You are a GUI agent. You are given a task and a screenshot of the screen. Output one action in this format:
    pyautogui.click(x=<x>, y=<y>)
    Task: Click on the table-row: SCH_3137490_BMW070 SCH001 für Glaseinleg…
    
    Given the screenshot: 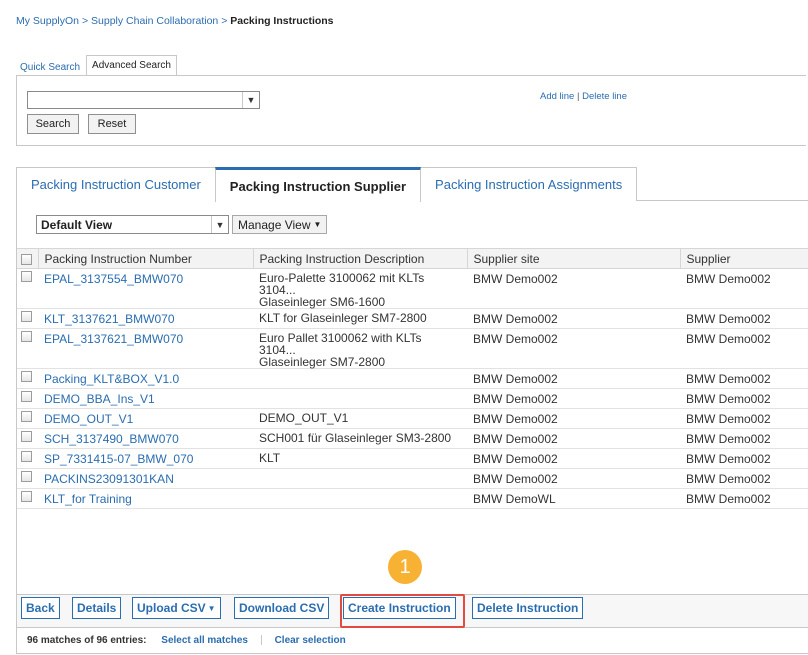 What is the action you would take?
    pyautogui.click(x=412, y=438)
    